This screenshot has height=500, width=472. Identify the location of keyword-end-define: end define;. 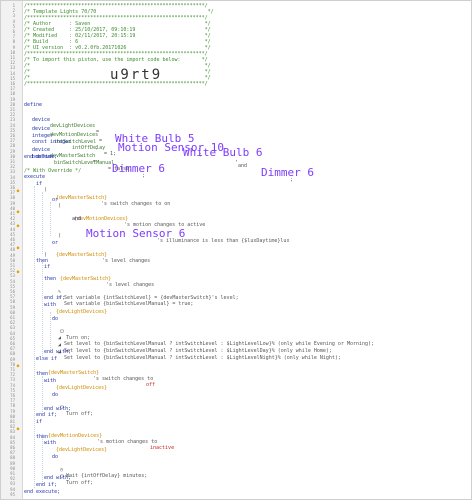
(41, 157).